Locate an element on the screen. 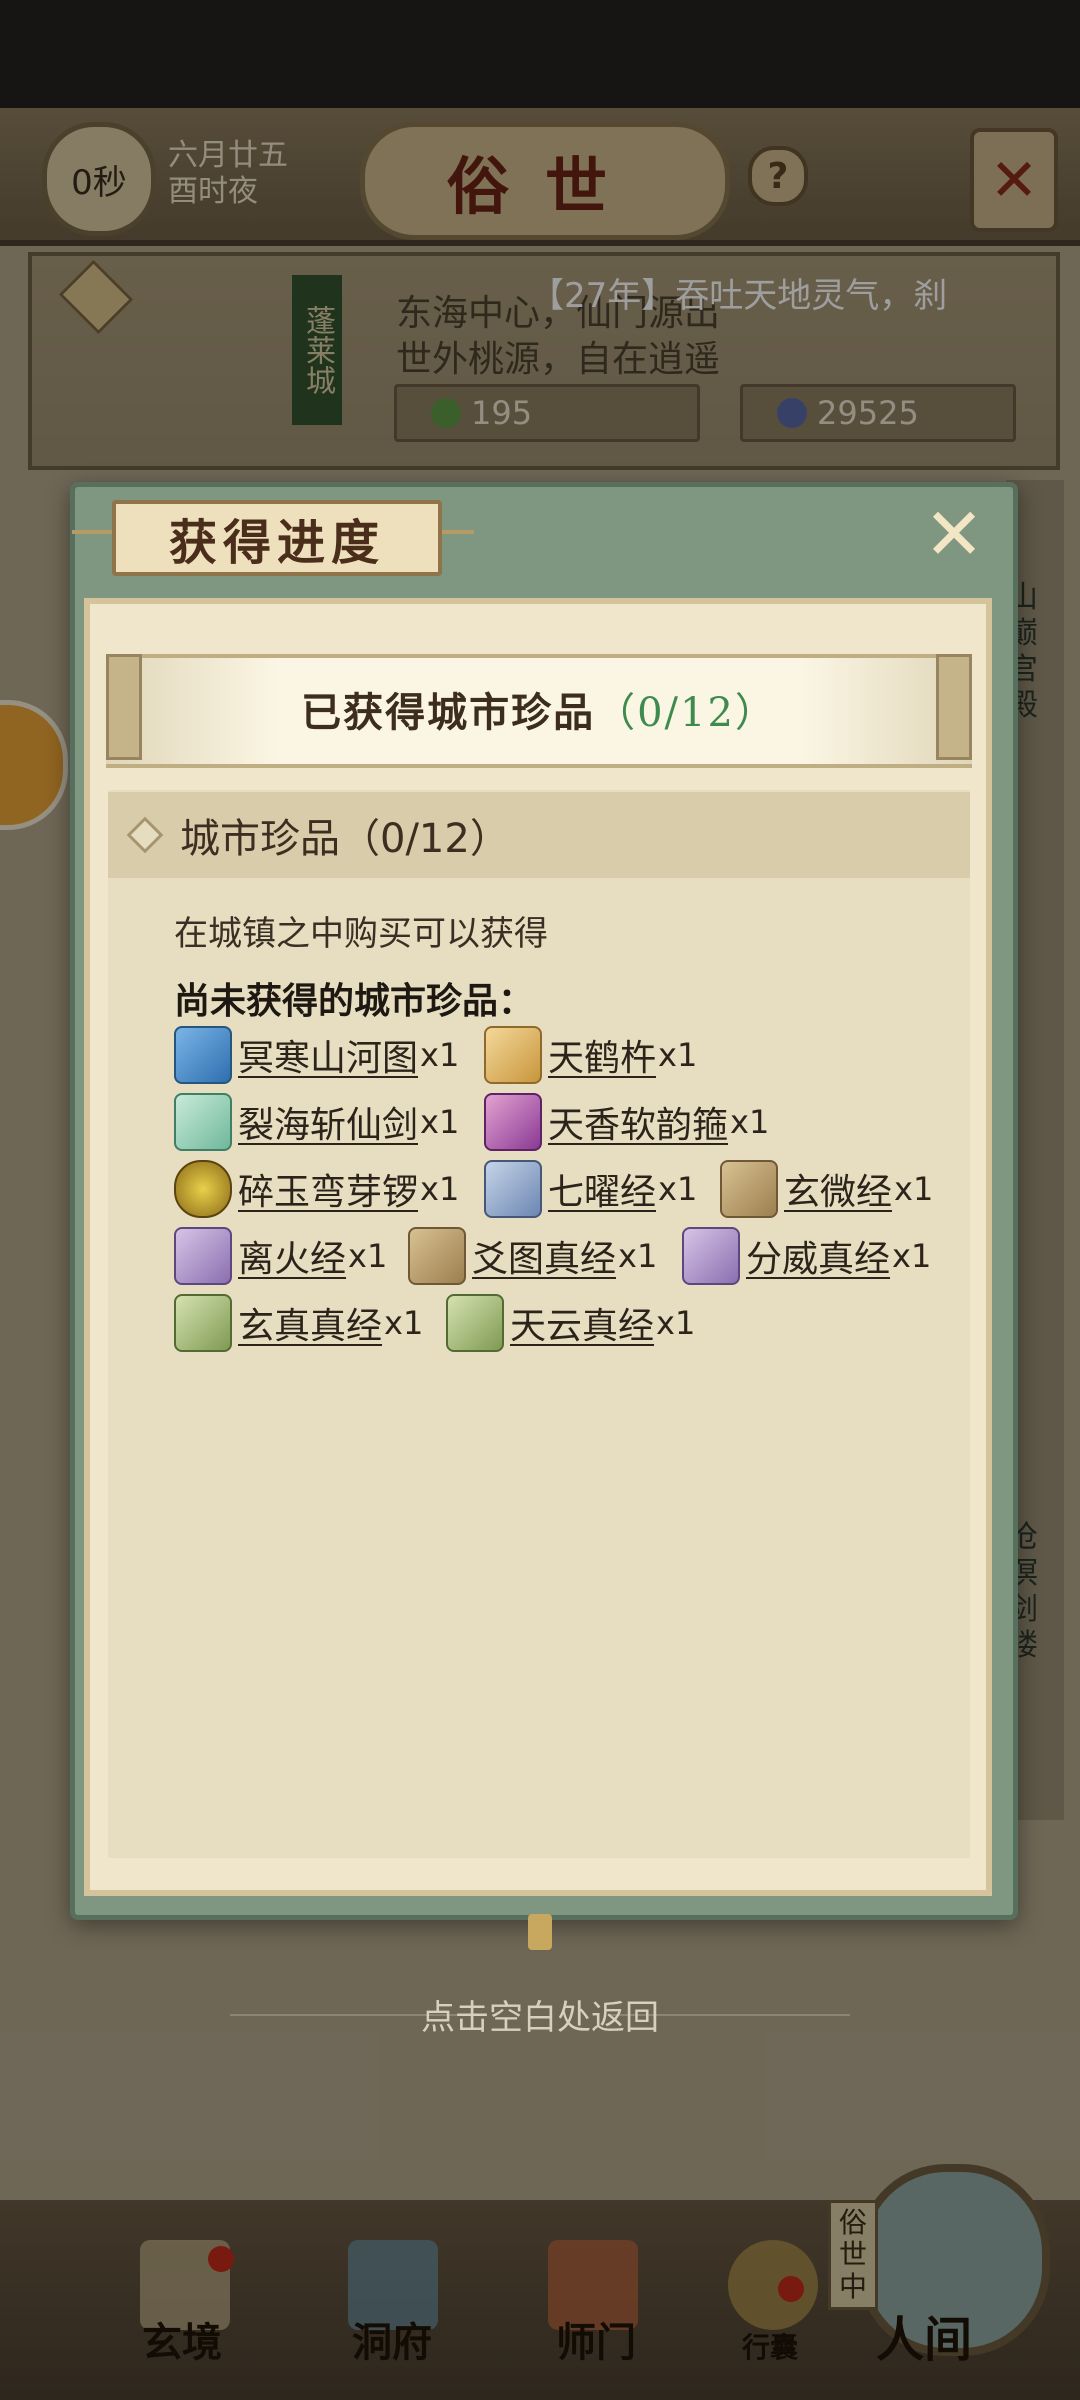 The image size is (1080, 2400). item-name: 冥寒山河图 is located at coordinates (328, 1055).